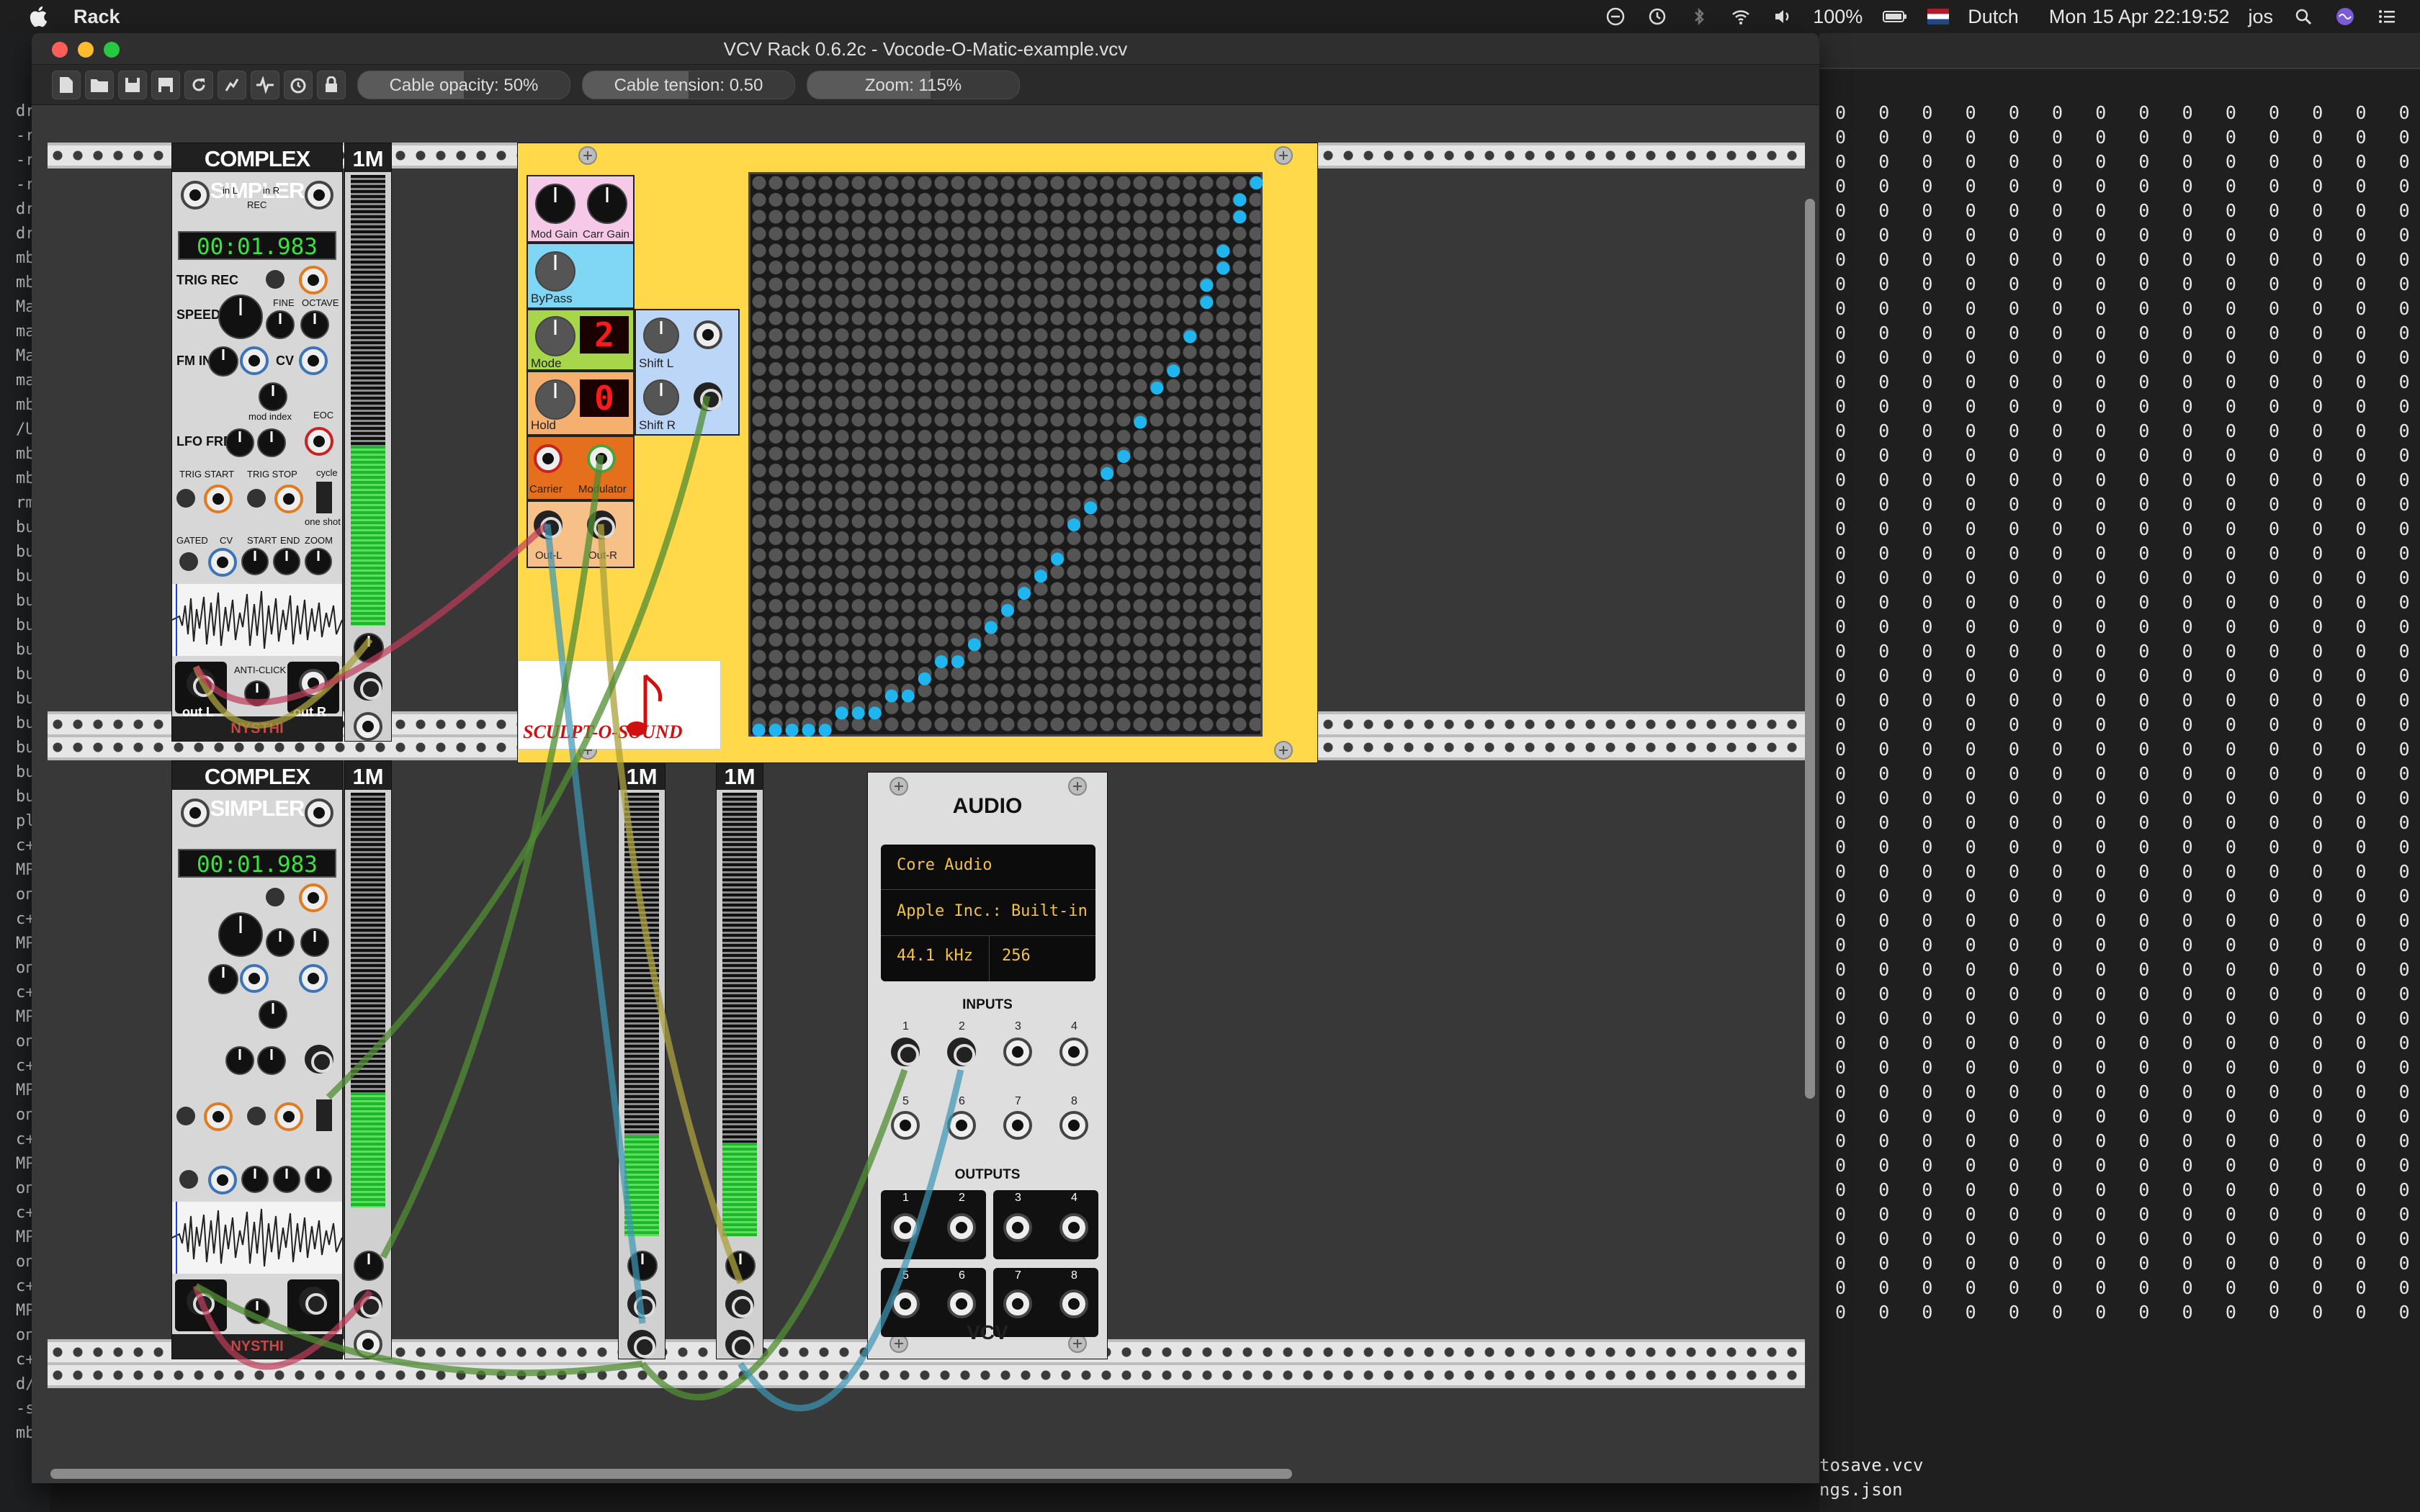 The width and height of the screenshot is (2420, 1512). What do you see at coordinates (165, 84) in the screenshot?
I see `save-as-button` at bounding box center [165, 84].